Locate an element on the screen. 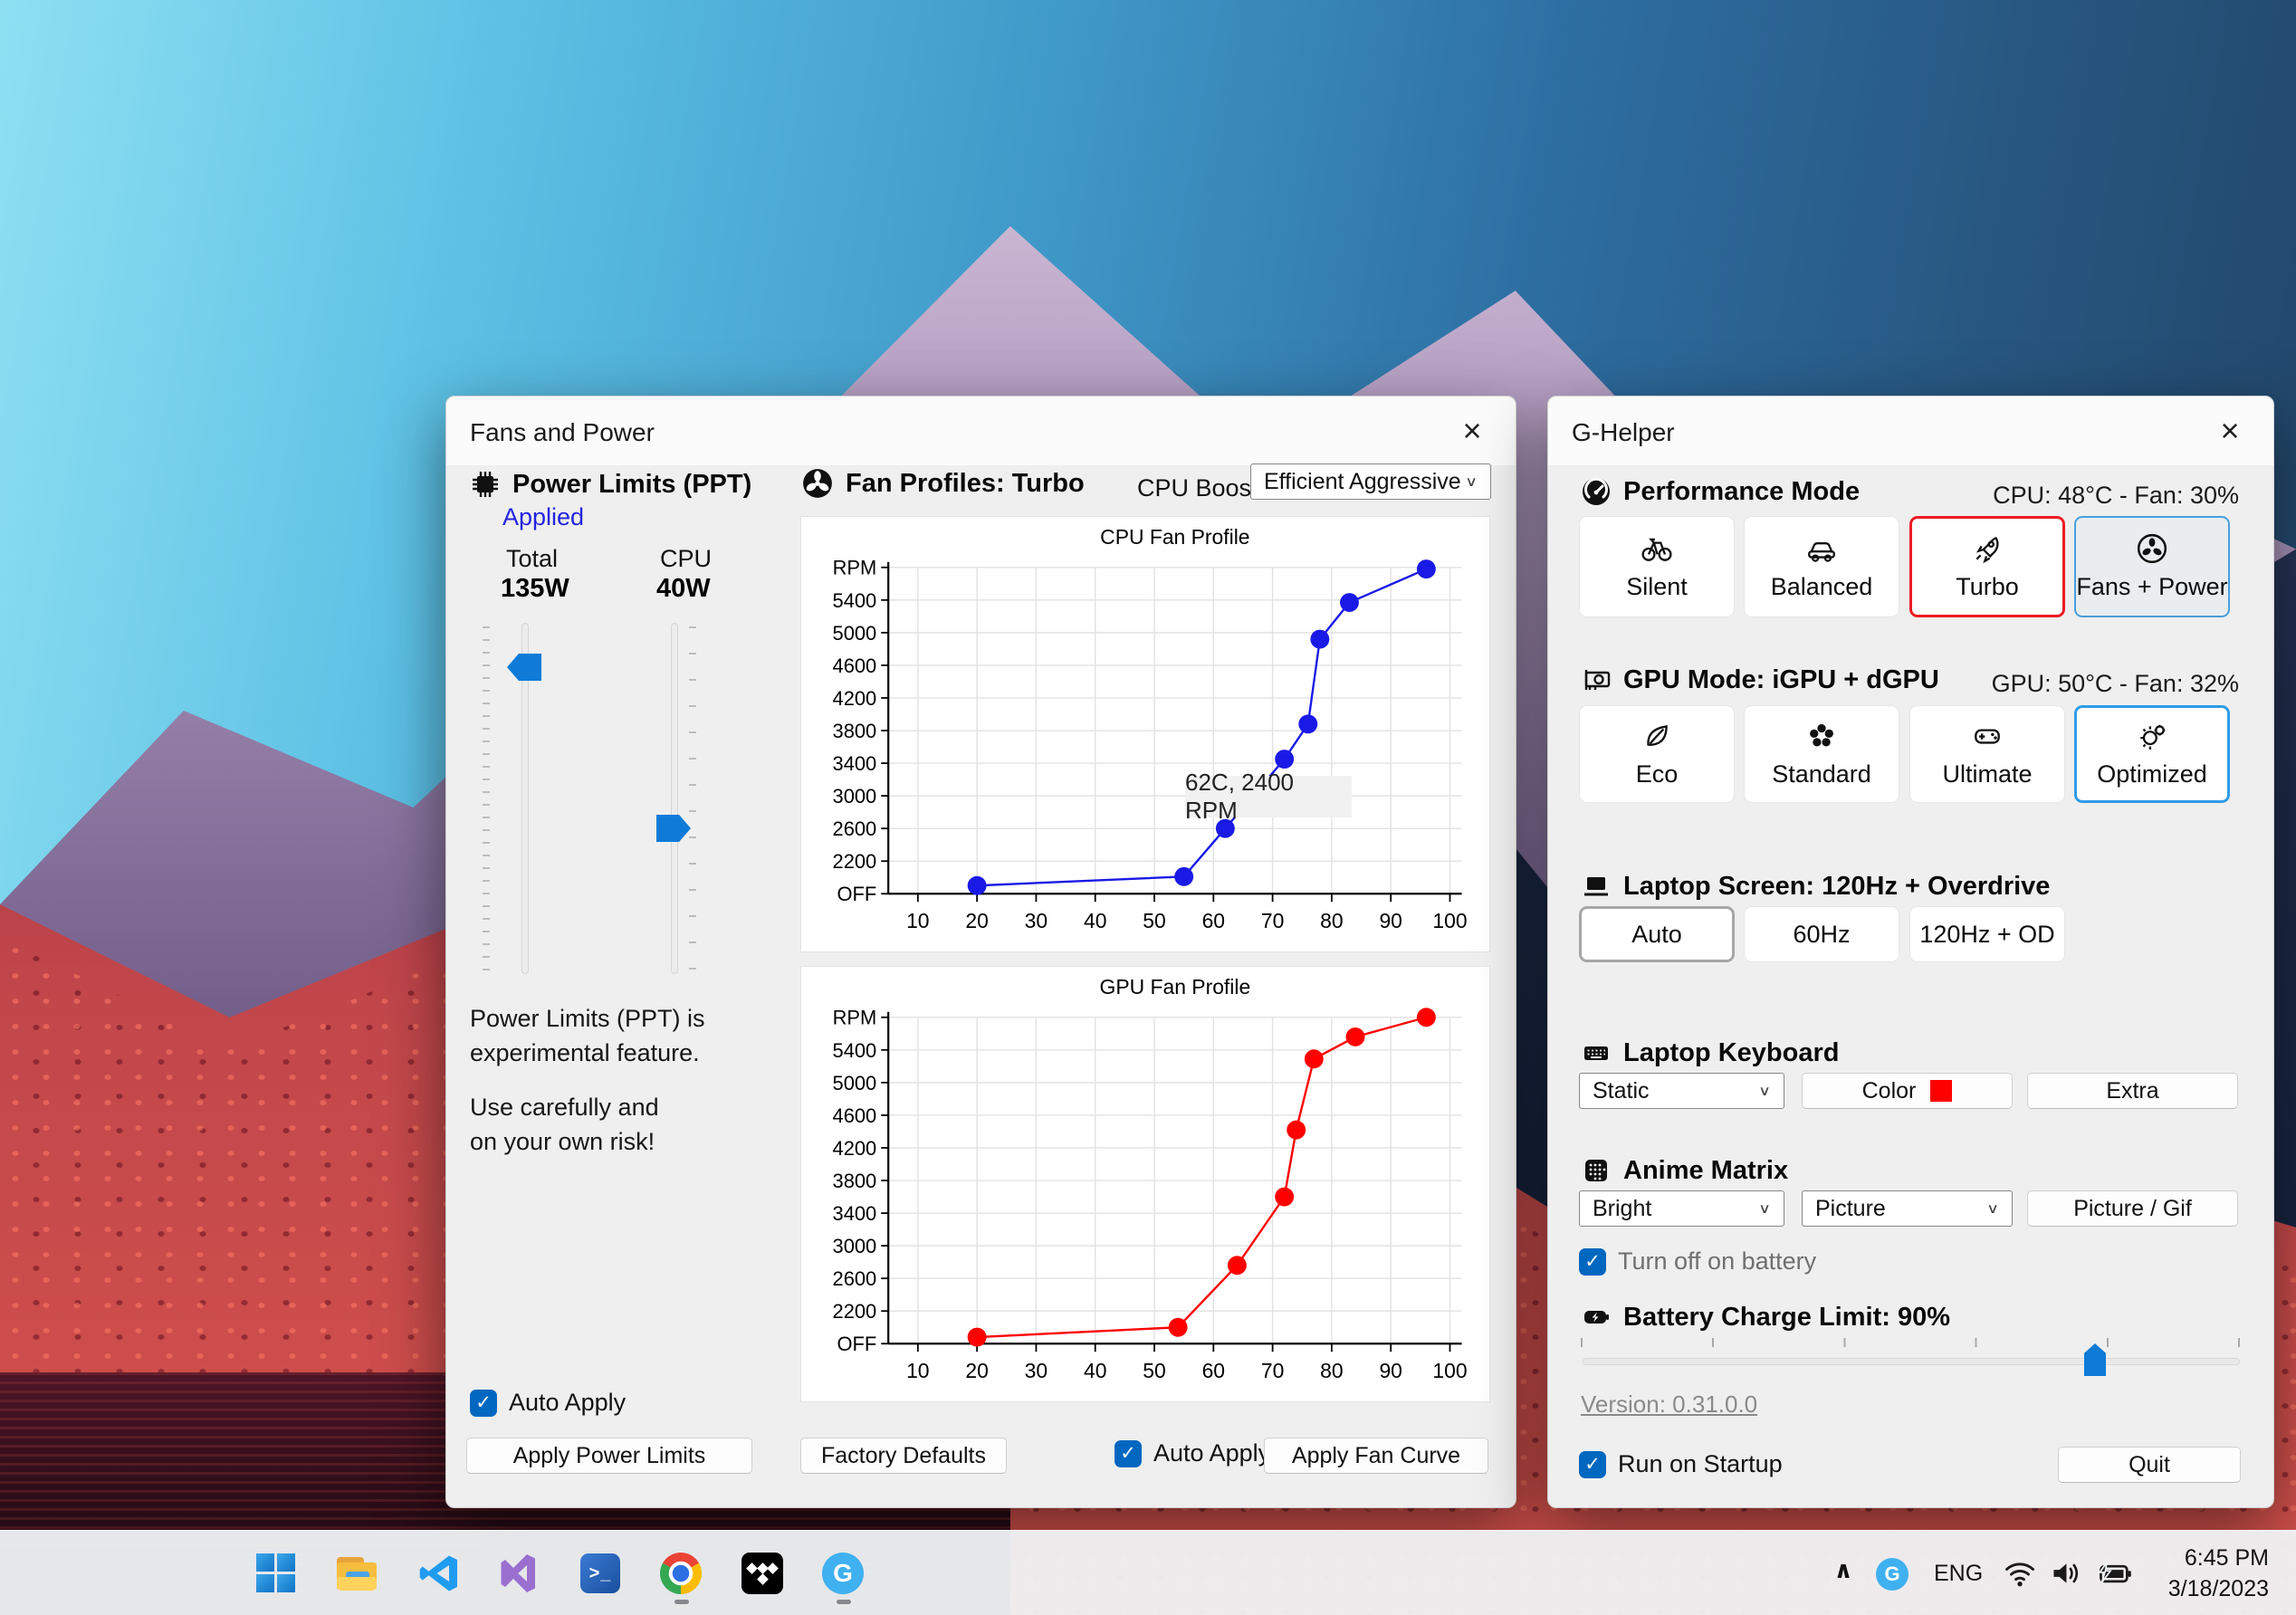 This screenshot has width=2296, height=1615. file-explorer-button is located at coordinates (357, 1573).